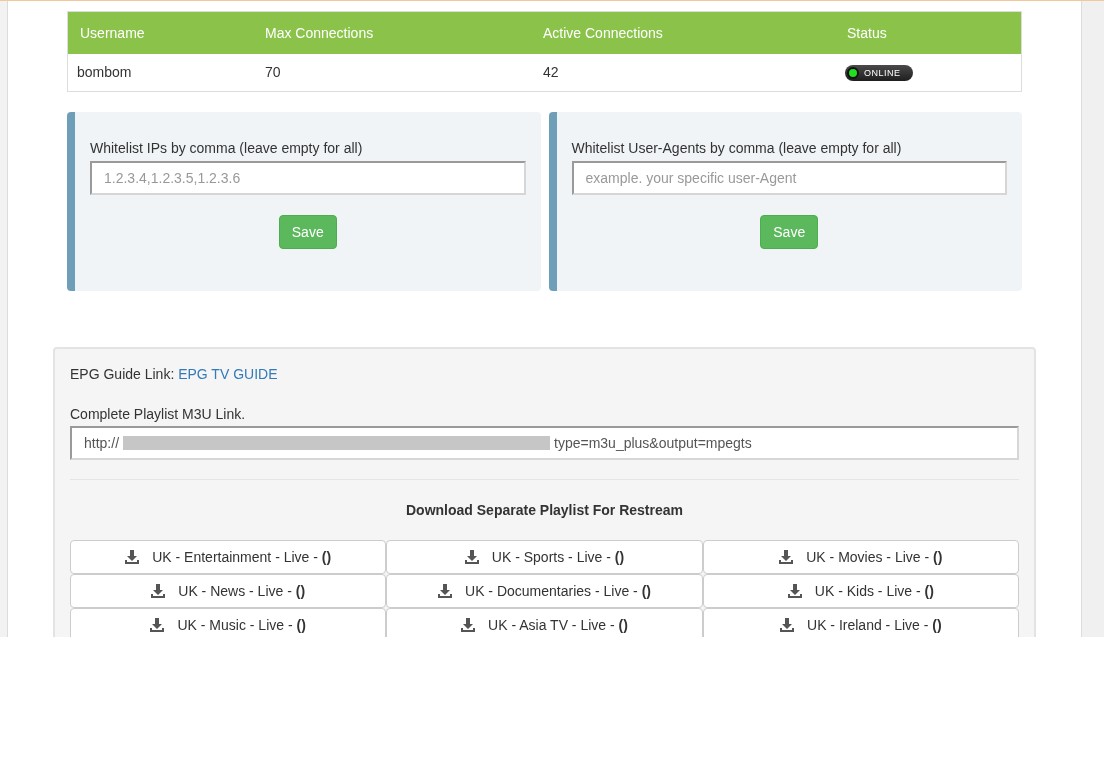 This screenshot has width=1104, height=775. I want to click on download-button: UK - Entertainment - Live - (), so click(228, 557).